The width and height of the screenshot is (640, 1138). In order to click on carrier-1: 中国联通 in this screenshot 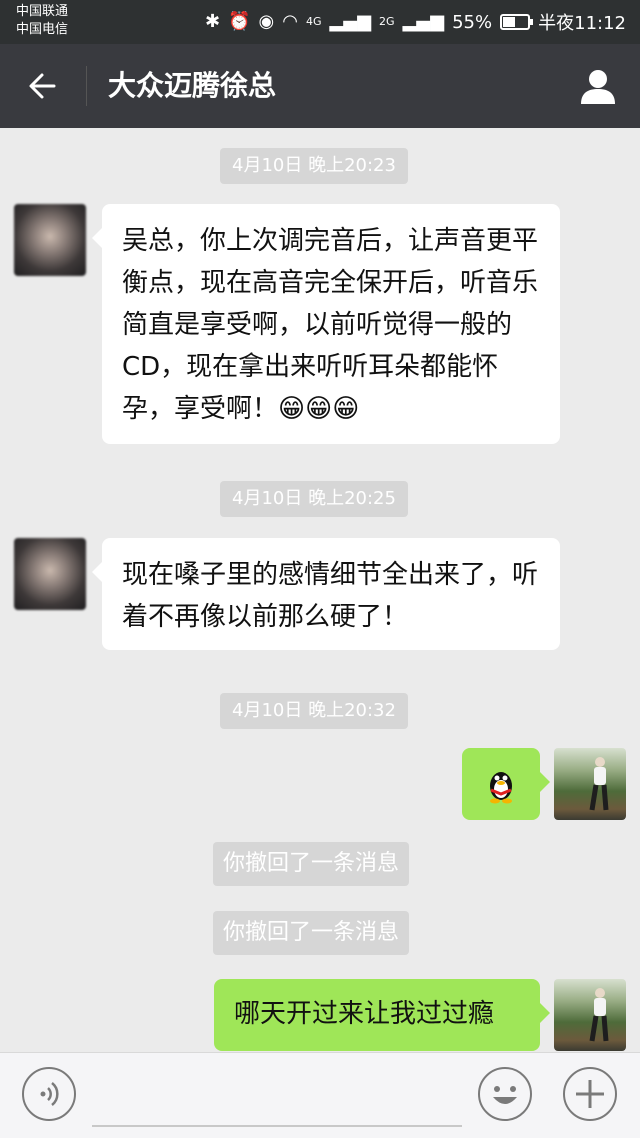, I will do `click(42, 11)`.